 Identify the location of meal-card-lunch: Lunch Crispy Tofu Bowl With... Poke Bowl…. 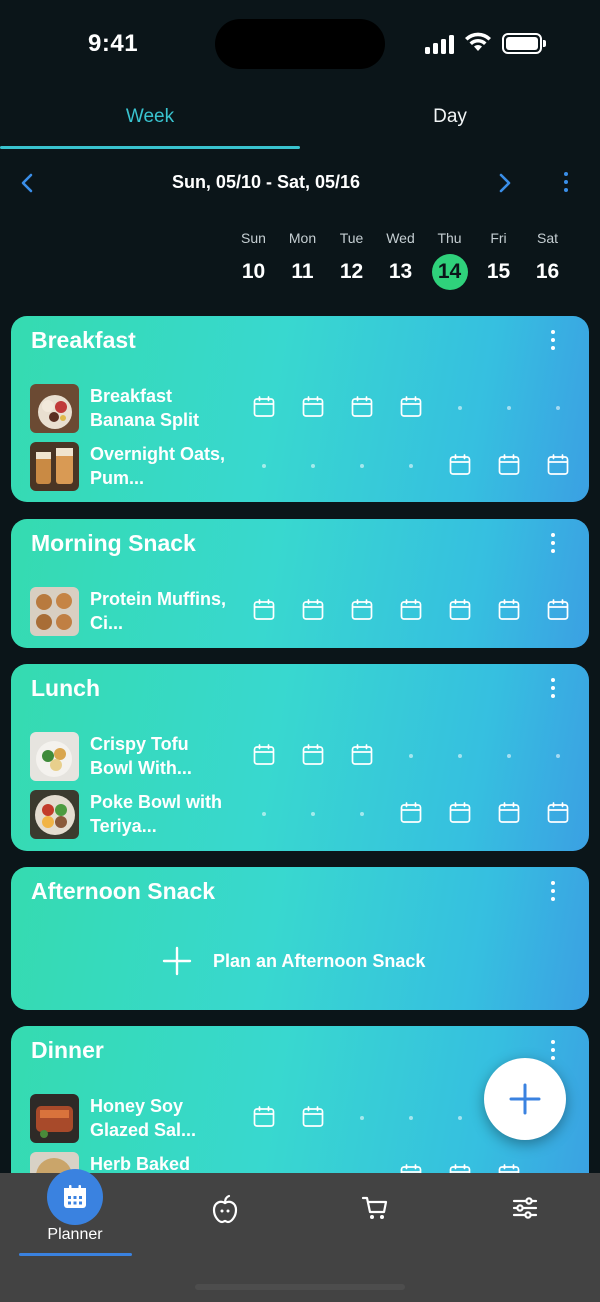
(300, 757).